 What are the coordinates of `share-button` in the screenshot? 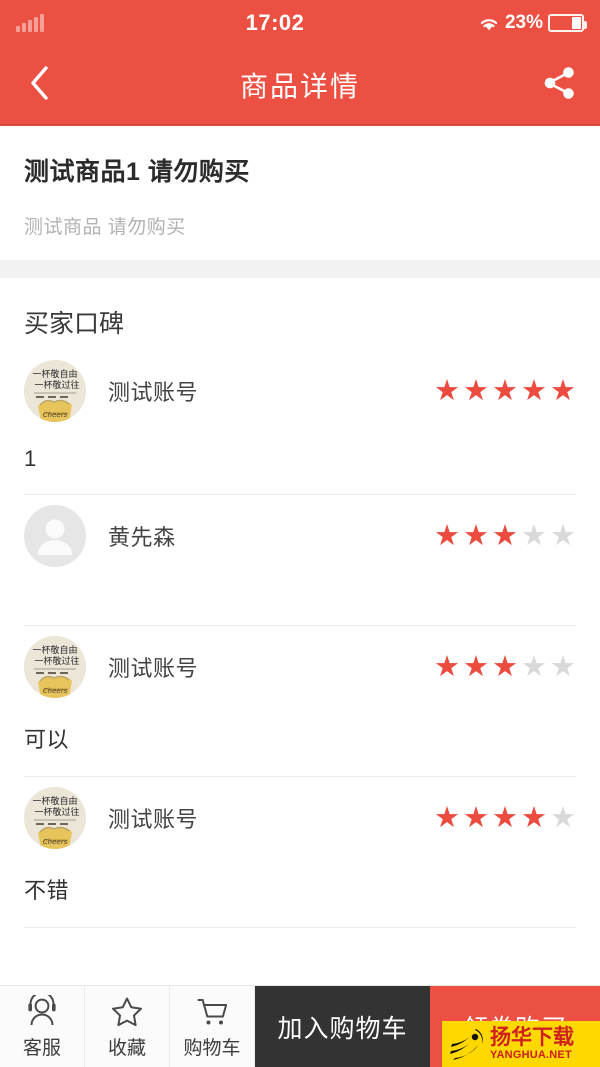 It's located at (560, 85).